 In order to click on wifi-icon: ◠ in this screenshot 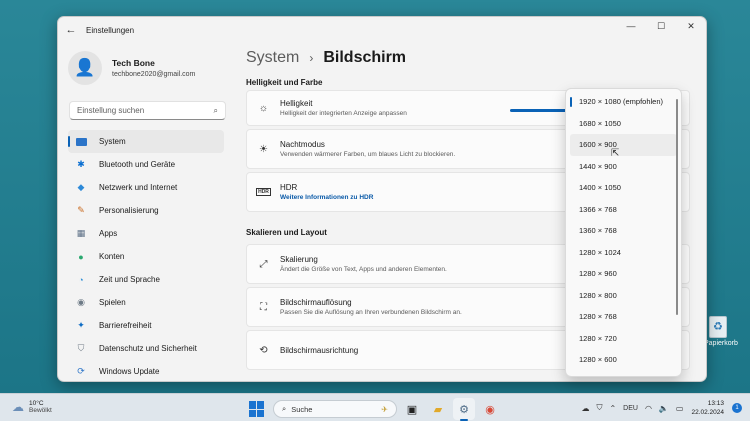, I will do `click(648, 408)`.